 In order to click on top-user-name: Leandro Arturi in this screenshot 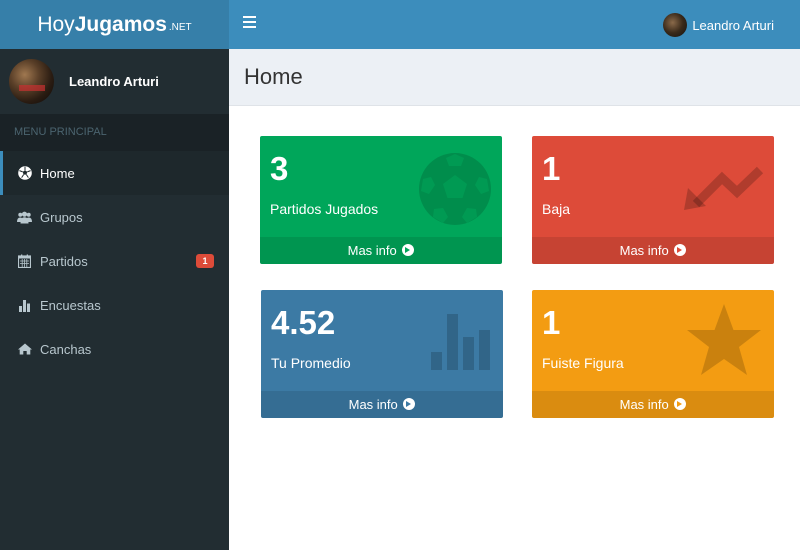, I will do `click(733, 25)`.